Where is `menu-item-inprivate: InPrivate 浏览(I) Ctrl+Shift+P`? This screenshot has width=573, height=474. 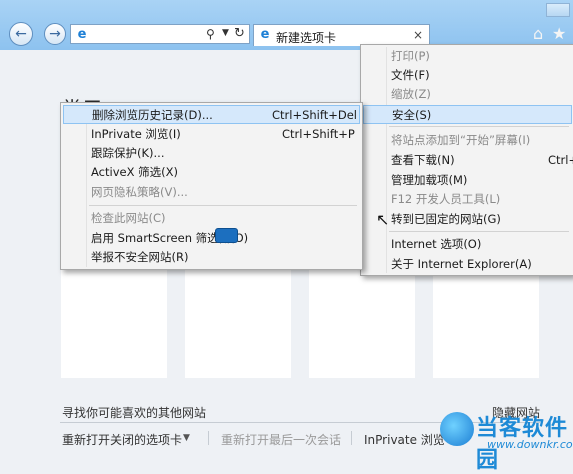 menu-item-inprivate: InPrivate 浏览(I) Ctrl+Shift+P is located at coordinates (211, 134).